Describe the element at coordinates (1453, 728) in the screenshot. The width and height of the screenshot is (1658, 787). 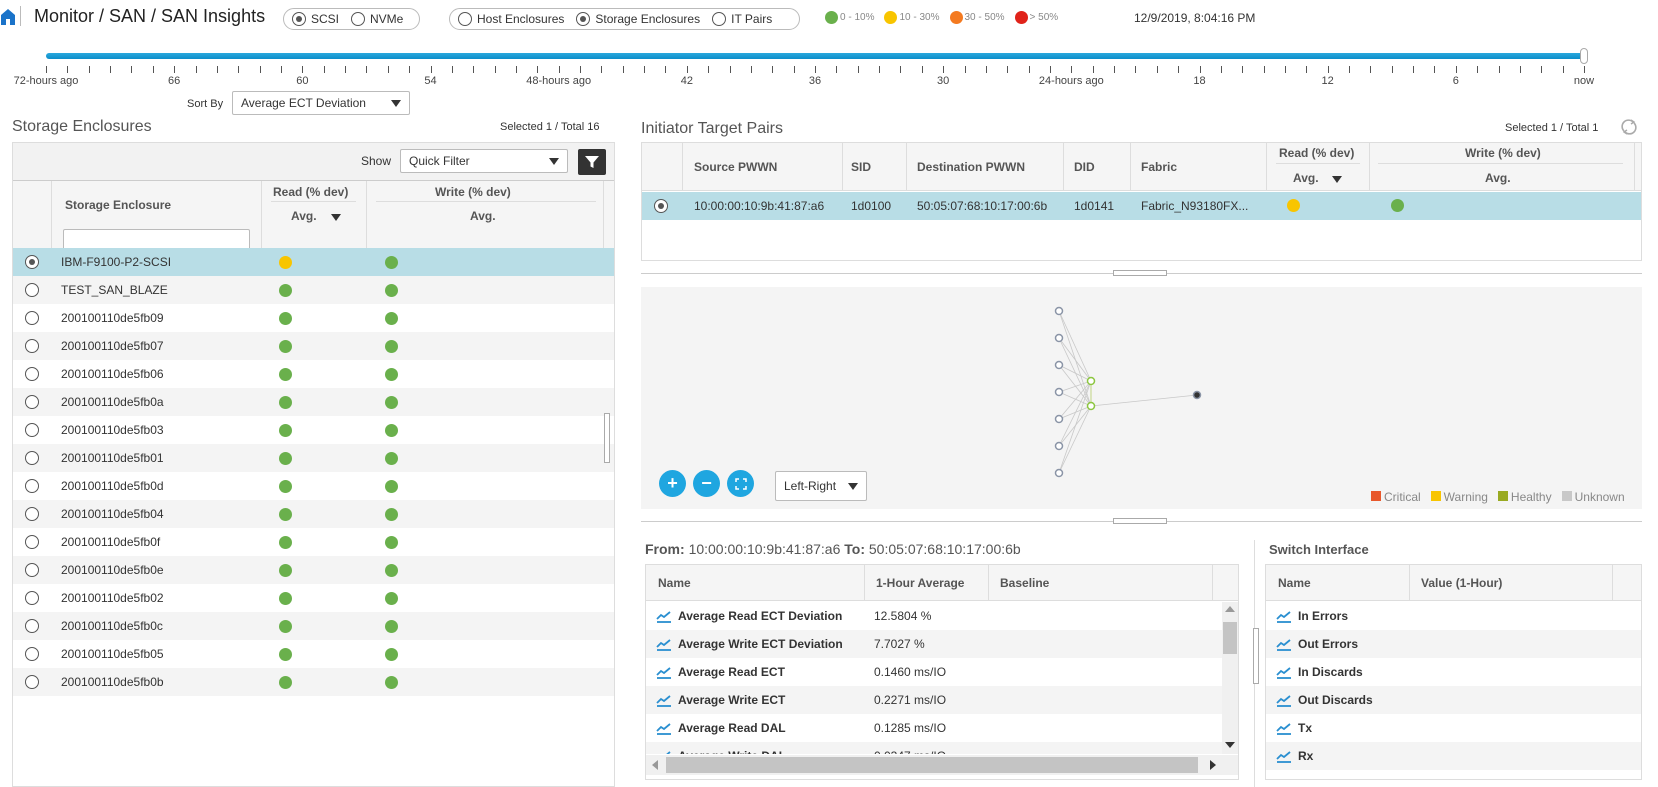
I see `table-row: Tx` at that location.